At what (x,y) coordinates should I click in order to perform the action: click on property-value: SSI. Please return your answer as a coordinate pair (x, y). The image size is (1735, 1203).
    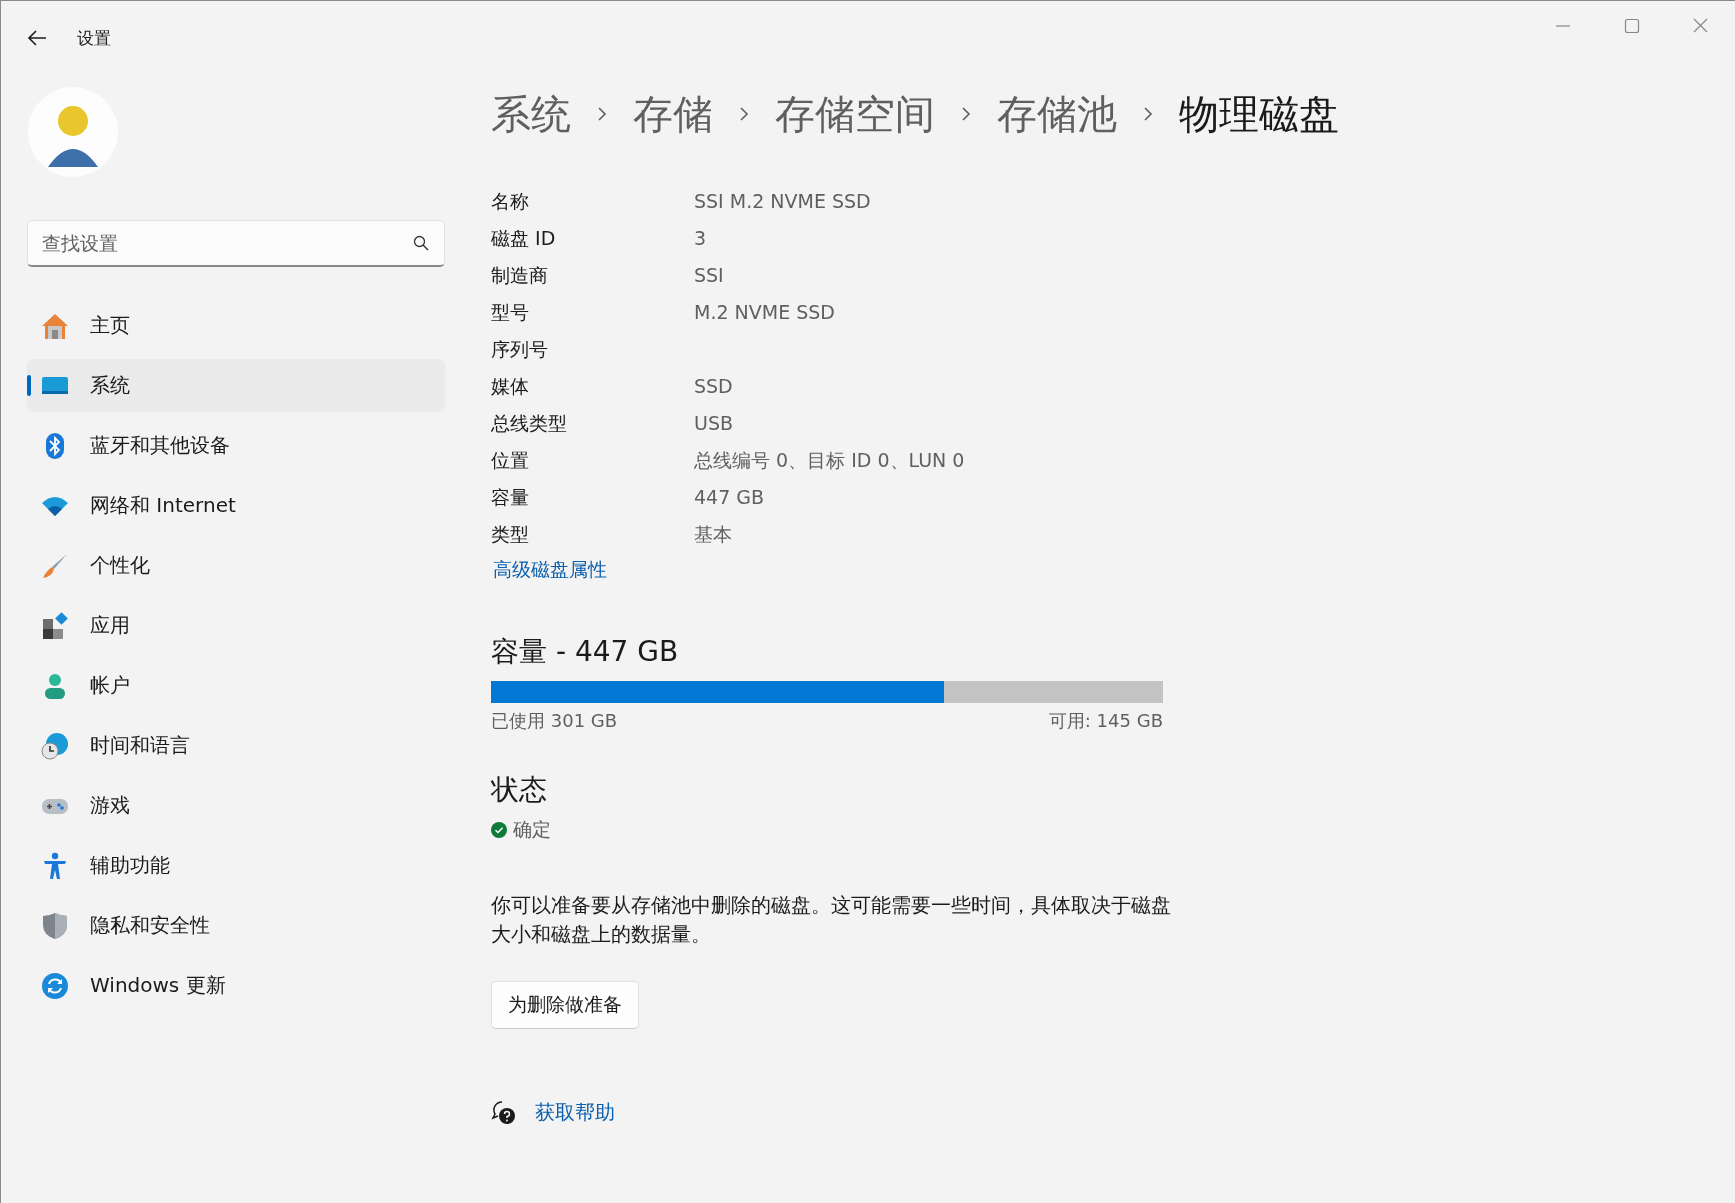
    Looking at the image, I should click on (709, 275).